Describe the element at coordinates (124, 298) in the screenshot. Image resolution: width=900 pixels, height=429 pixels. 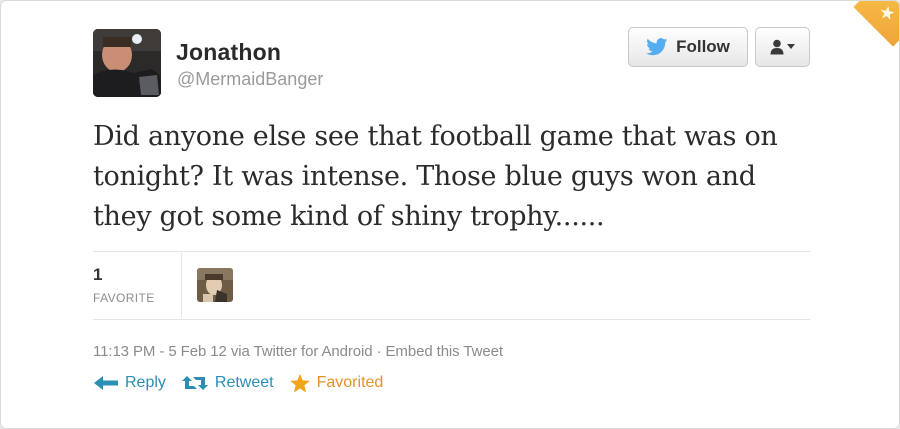
I see `favorite-count-label: FAVORITE` at that location.